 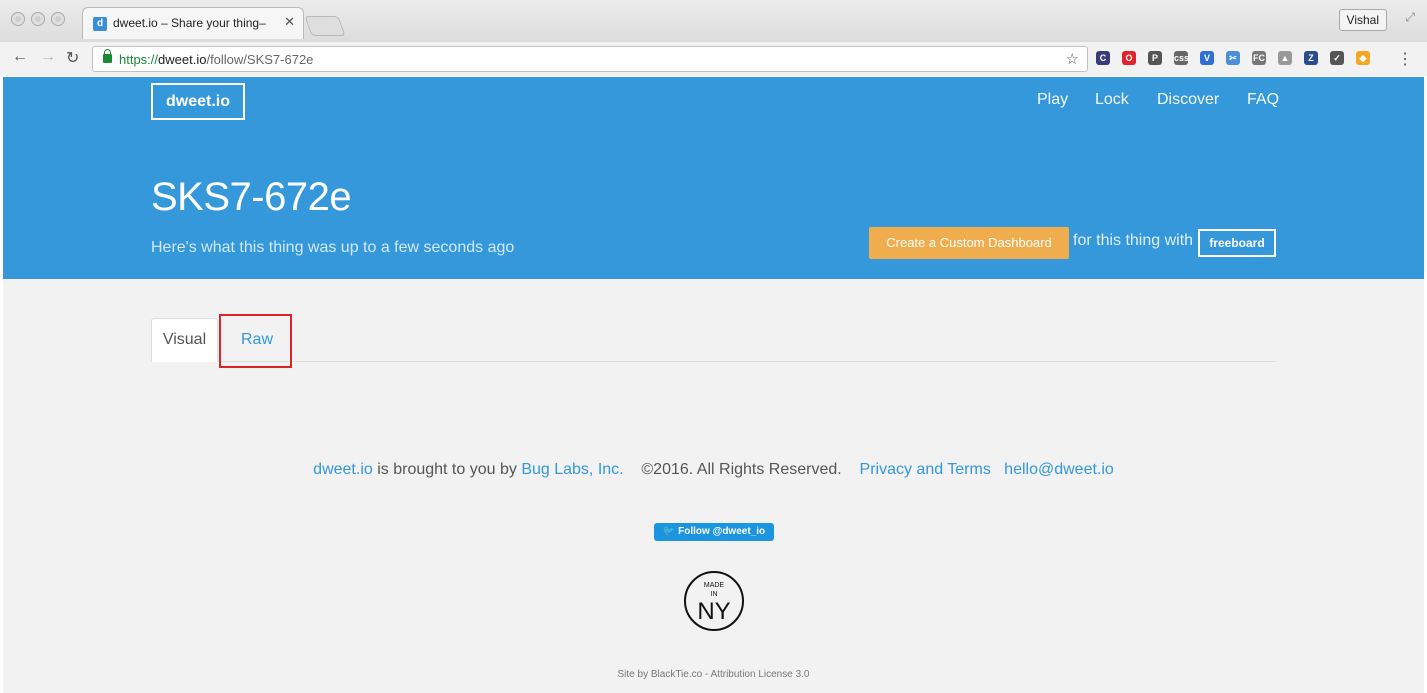 What do you see at coordinates (1103, 58) in the screenshot?
I see `c-circle-icon: C` at bounding box center [1103, 58].